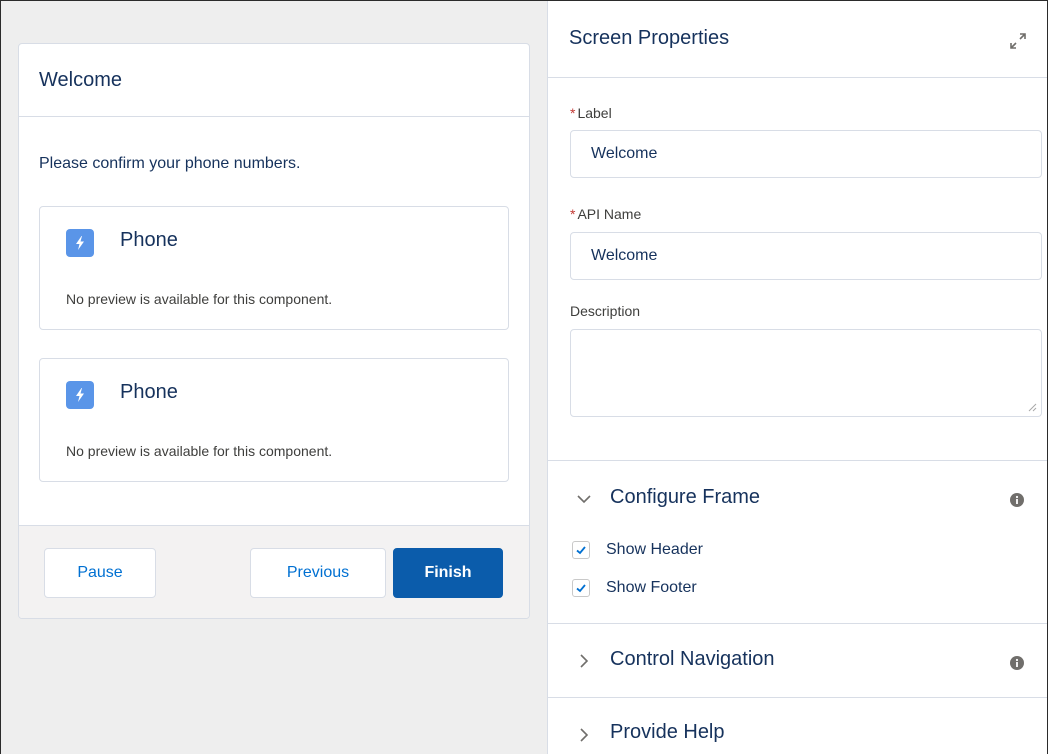  Describe the element at coordinates (80, 79) in the screenshot. I see `screen-title: Welcome` at that location.